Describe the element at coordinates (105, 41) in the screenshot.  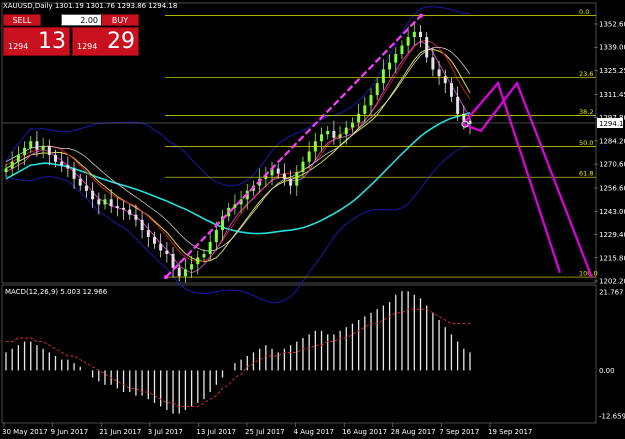
I see `buy-quote: 1294 29` at that location.